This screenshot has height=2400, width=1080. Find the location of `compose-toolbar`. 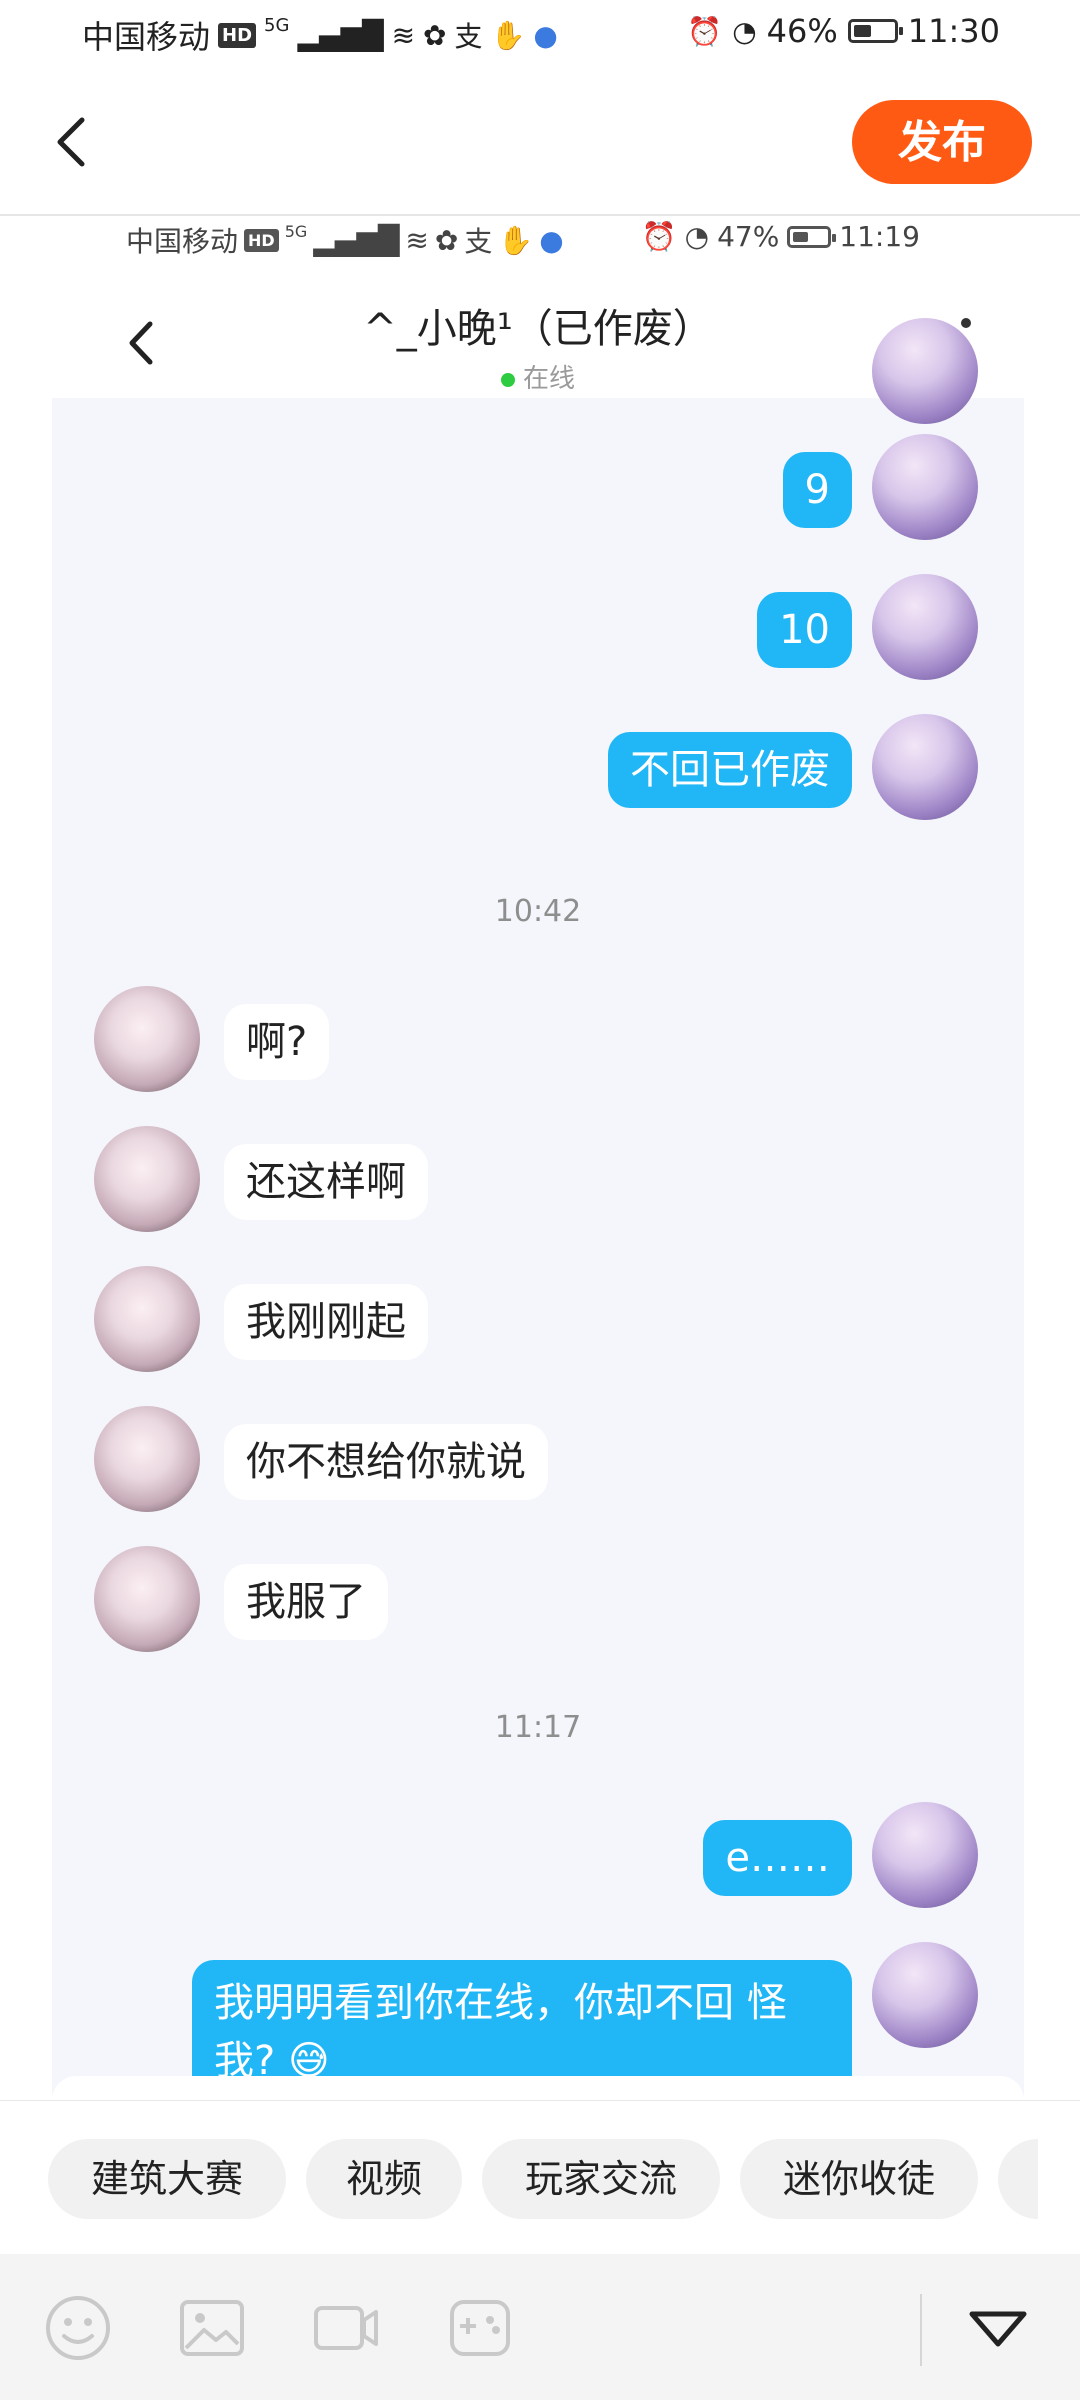

compose-toolbar is located at coordinates (540, 2327).